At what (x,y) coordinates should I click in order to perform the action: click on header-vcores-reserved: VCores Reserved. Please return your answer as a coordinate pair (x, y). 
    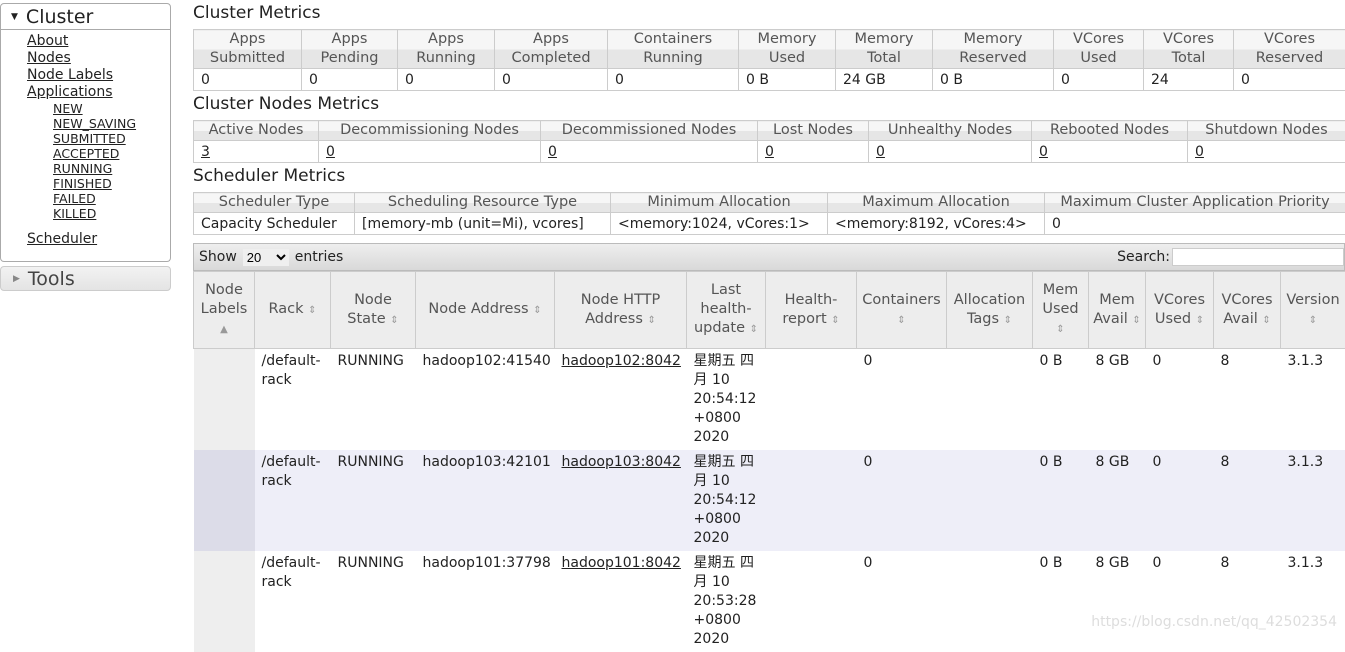
    Looking at the image, I should click on (1289, 49).